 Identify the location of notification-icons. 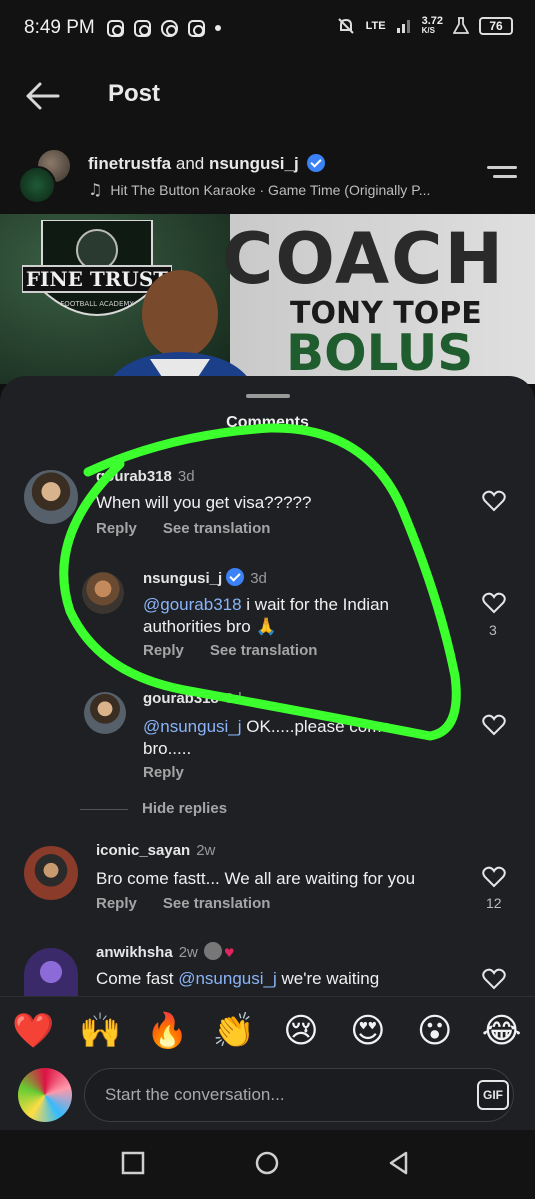
(163, 28).